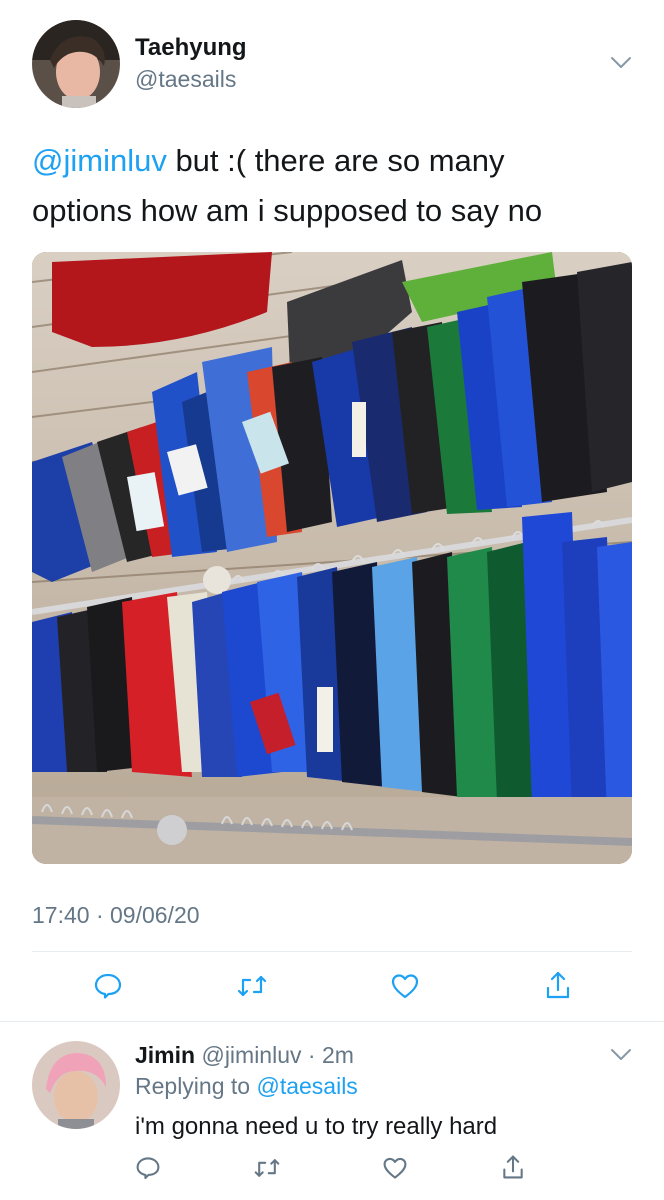 This screenshot has height=1200, width=664. What do you see at coordinates (330, 1055) in the screenshot?
I see `reply-time: · 2m` at bounding box center [330, 1055].